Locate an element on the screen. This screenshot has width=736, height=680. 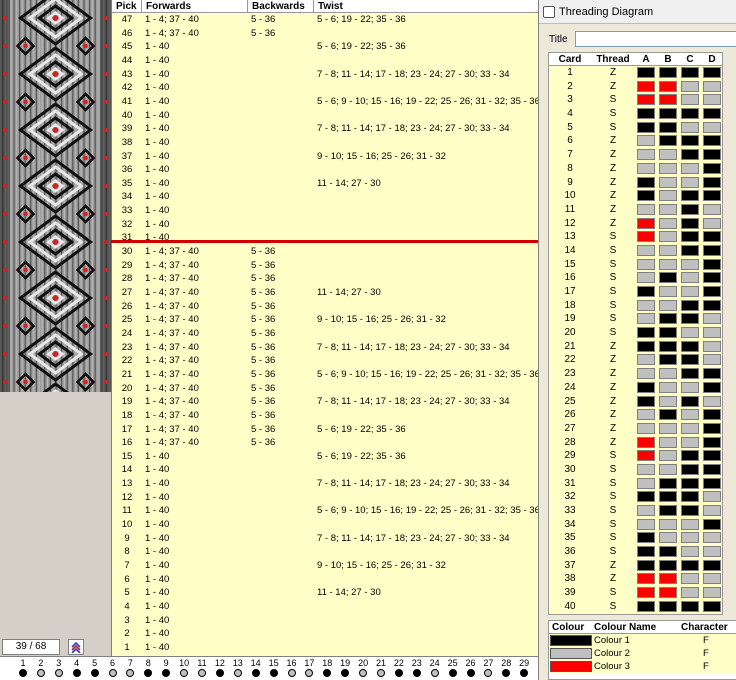
threading-row: 18 S is located at coordinates (635, 305).